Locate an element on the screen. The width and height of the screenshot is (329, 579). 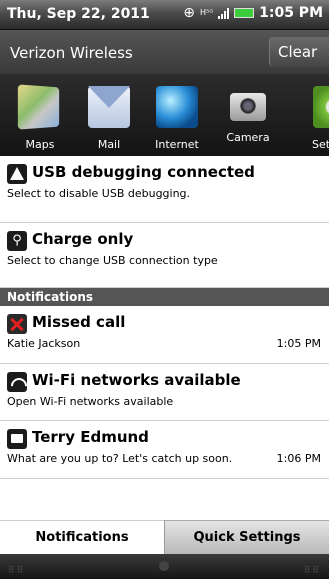
status-date: Thu, Sep 22, 2011 is located at coordinates (78, 14).